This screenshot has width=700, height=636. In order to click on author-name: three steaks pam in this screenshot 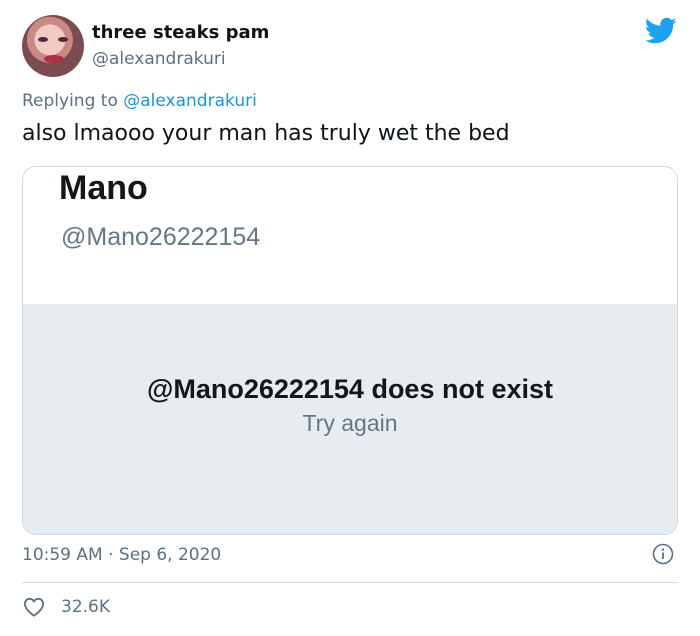, I will do `click(180, 32)`.